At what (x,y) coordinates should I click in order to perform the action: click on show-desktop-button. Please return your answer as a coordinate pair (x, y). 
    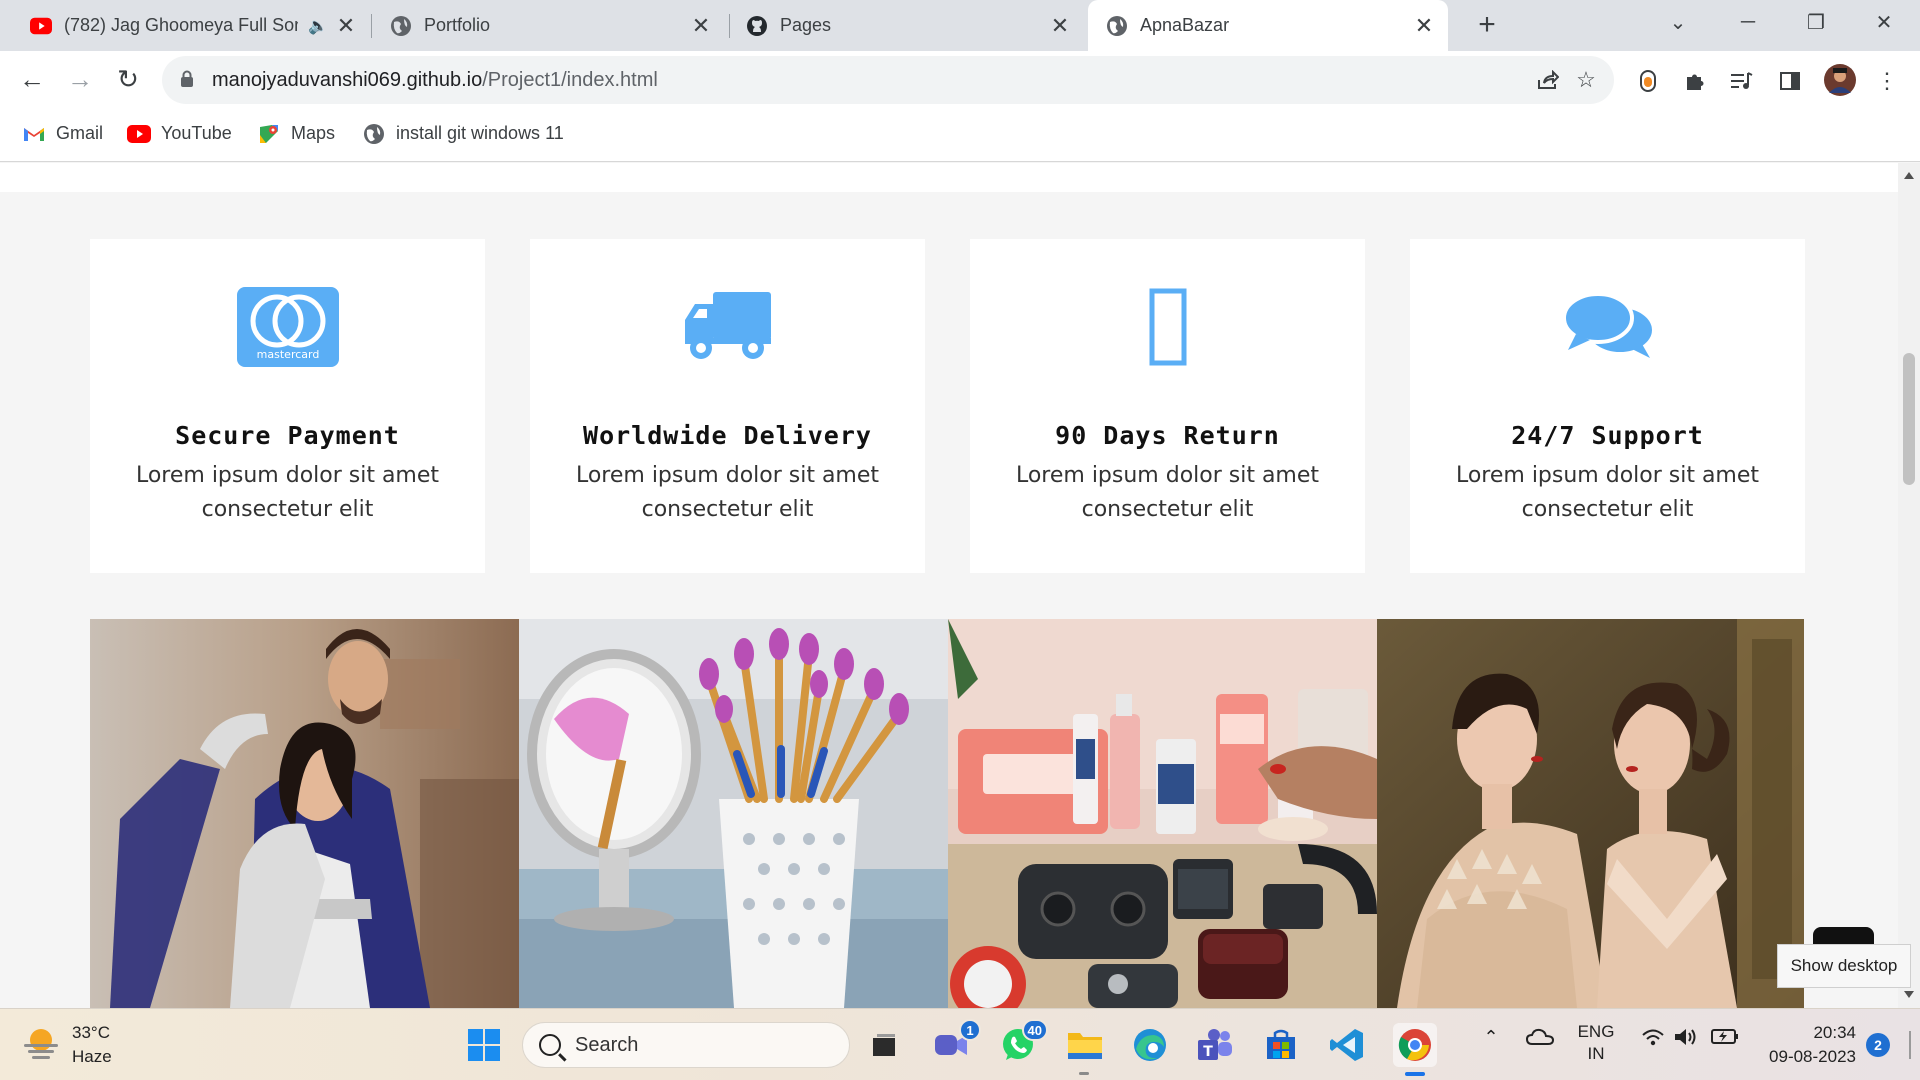
    Looking at the image, I should click on (1910, 1045).